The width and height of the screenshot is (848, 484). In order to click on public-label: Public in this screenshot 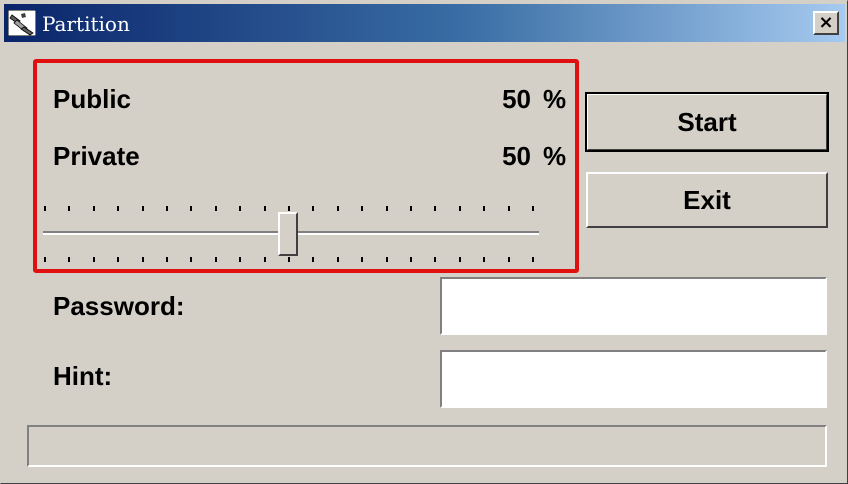, I will do `click(92, 99)`.